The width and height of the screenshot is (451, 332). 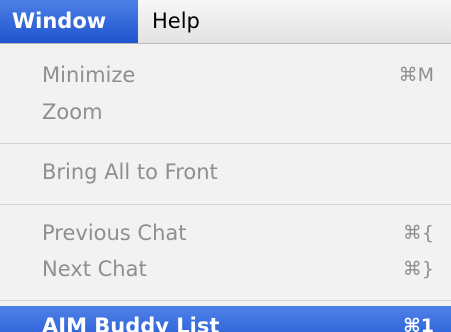 What do you see at coordinates (130, 171) in the screenshot?
I see `menu-item-label: Bring All to Front` at bounding box center [130, 171].